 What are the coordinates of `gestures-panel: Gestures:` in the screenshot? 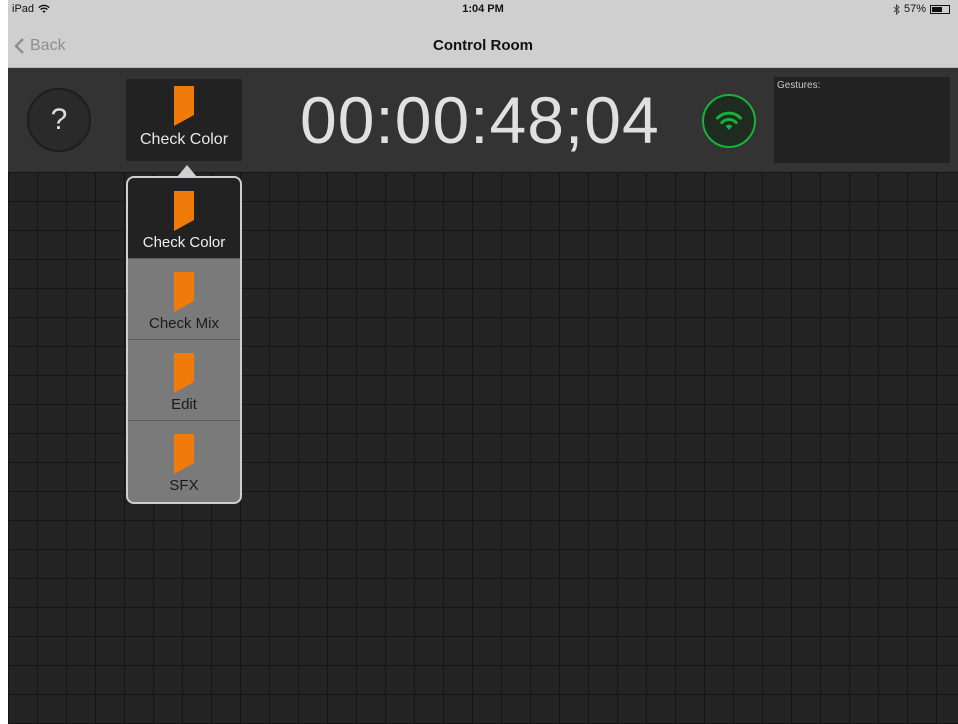 It's located at (862, 120).